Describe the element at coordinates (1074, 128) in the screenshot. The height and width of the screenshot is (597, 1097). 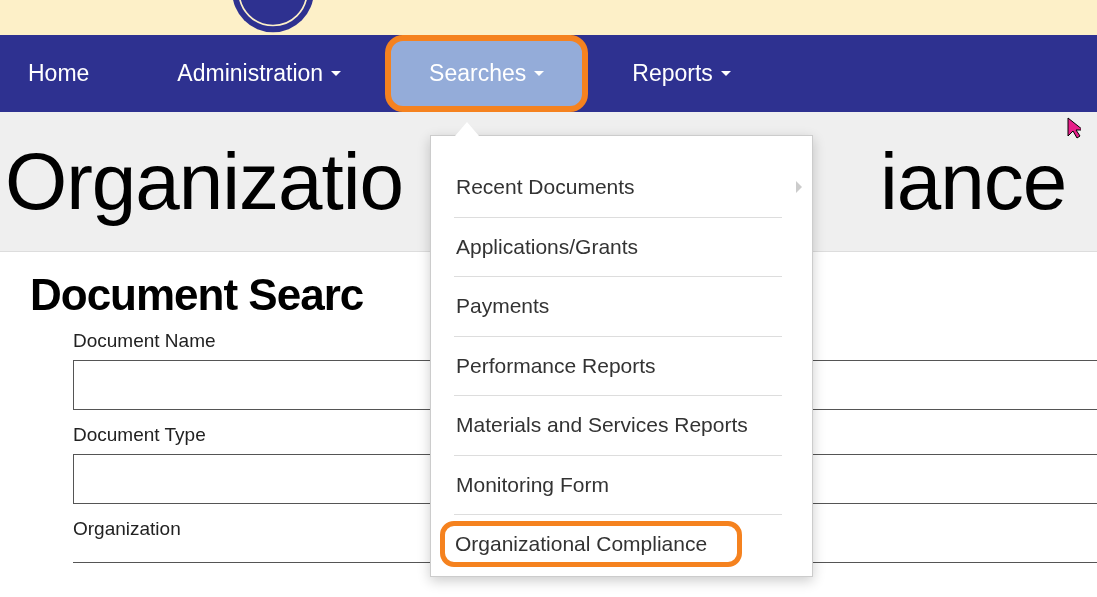
I see `cursor-icon` at that location.